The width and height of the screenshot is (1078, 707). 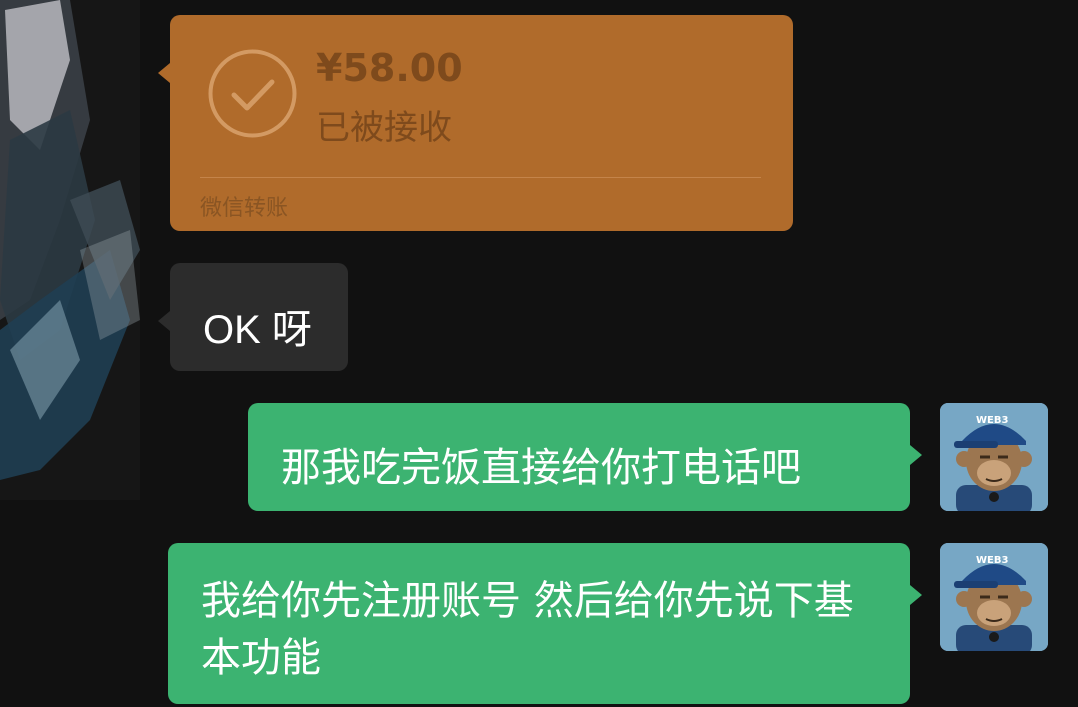 I want to click on incoming-message: OK 呀, so click(x=253, y=317).